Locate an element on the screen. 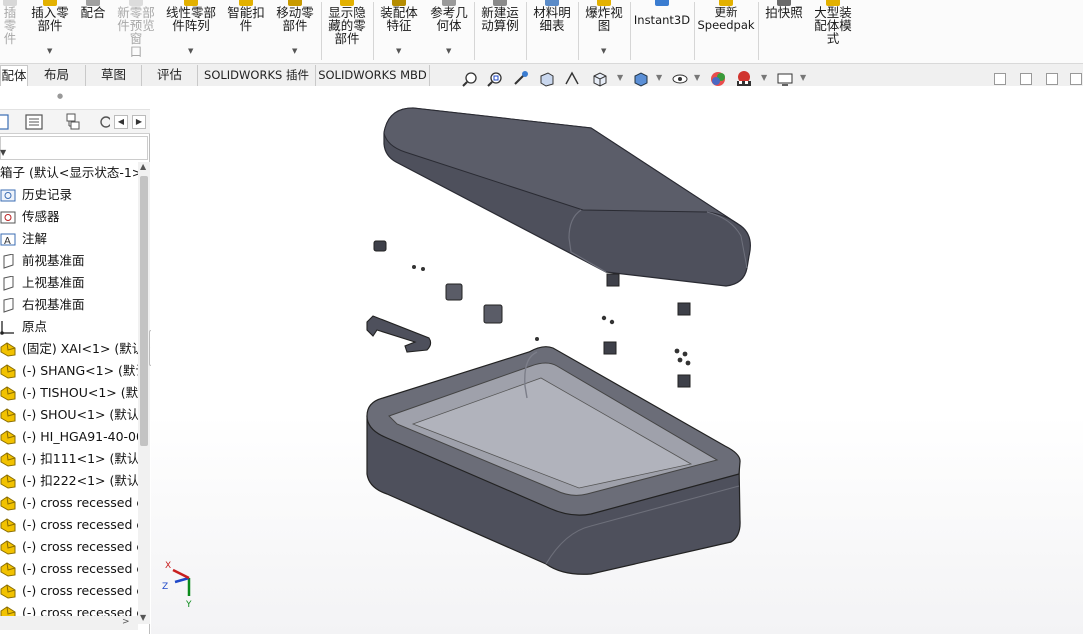  edit-appearance-icon is located at coordinates (718, 79).